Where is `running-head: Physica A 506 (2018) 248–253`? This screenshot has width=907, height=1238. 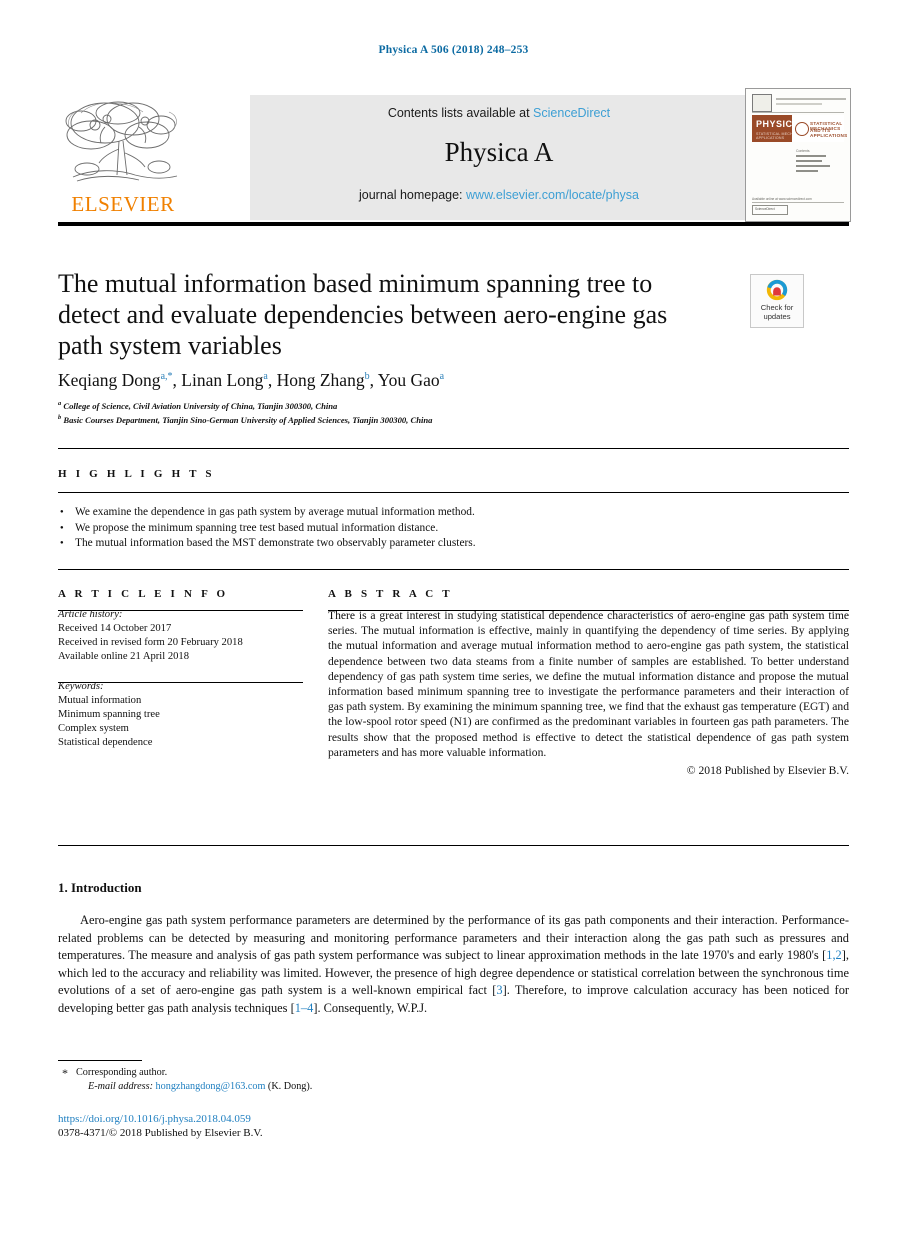
running-head: Physica A 506 (2018) 248–253 is located at coordinates (453, 50).